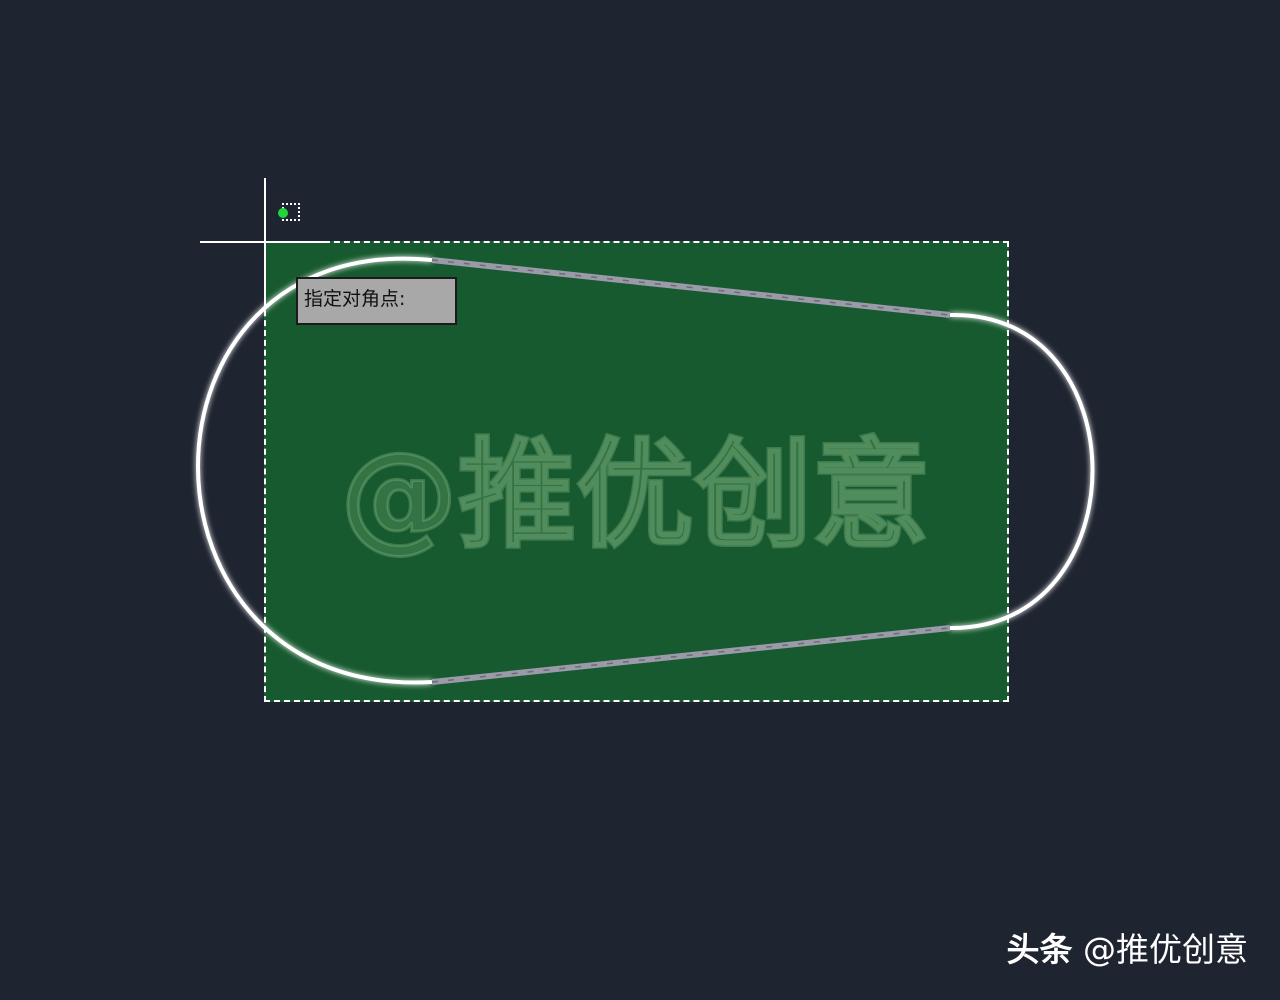  I want to click on watermark-platform: 头条, so click(1039, 949).